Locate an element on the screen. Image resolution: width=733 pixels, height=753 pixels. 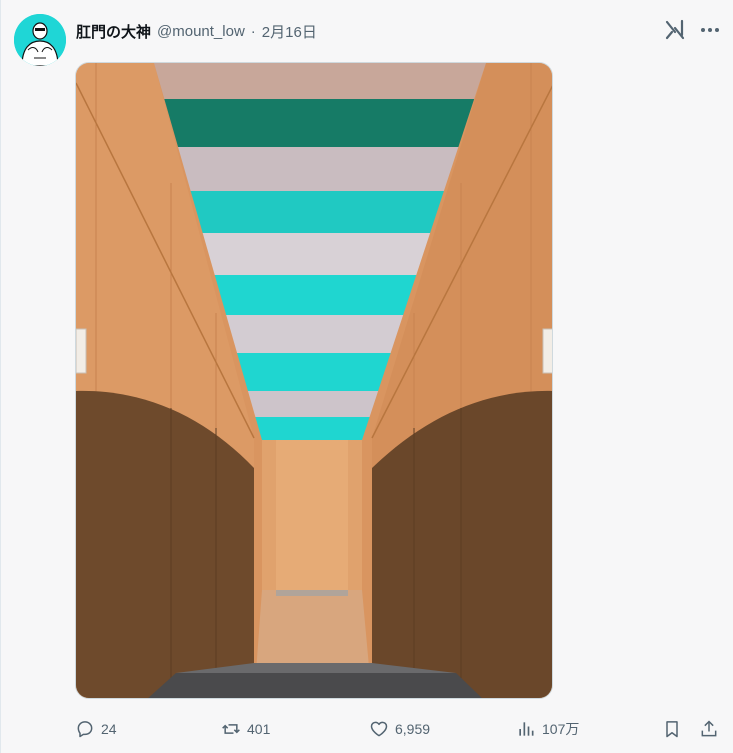
more-dots-icon is located at coordinates (710, 30).